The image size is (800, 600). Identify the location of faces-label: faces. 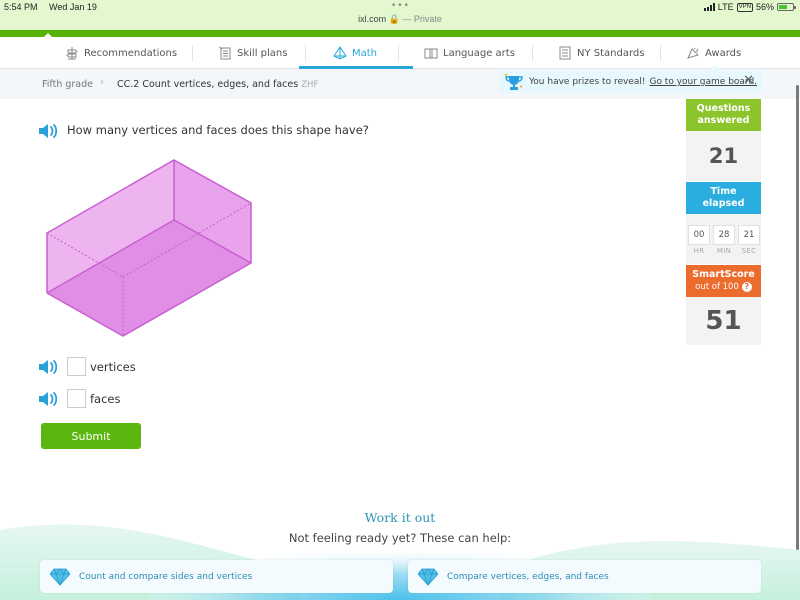
(105, 399).